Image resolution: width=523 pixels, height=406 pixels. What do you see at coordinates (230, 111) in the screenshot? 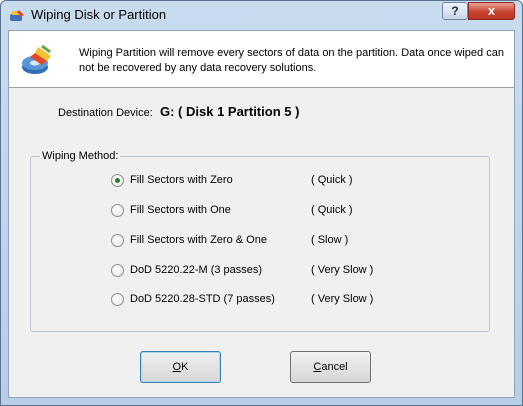
I see `destination-value: G: ( Disk 1 Partition 5 )` at bounding box center [230, 111].